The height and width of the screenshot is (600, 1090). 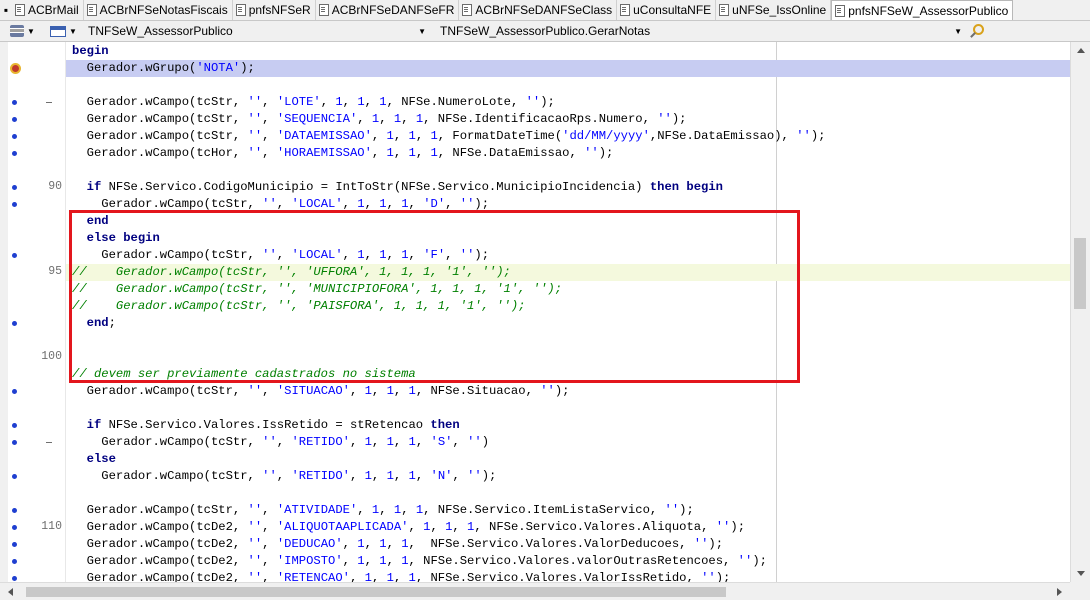 I want to click on tab-label: ACBrNFSeDANFSeFR, so click(x=393, y=10).